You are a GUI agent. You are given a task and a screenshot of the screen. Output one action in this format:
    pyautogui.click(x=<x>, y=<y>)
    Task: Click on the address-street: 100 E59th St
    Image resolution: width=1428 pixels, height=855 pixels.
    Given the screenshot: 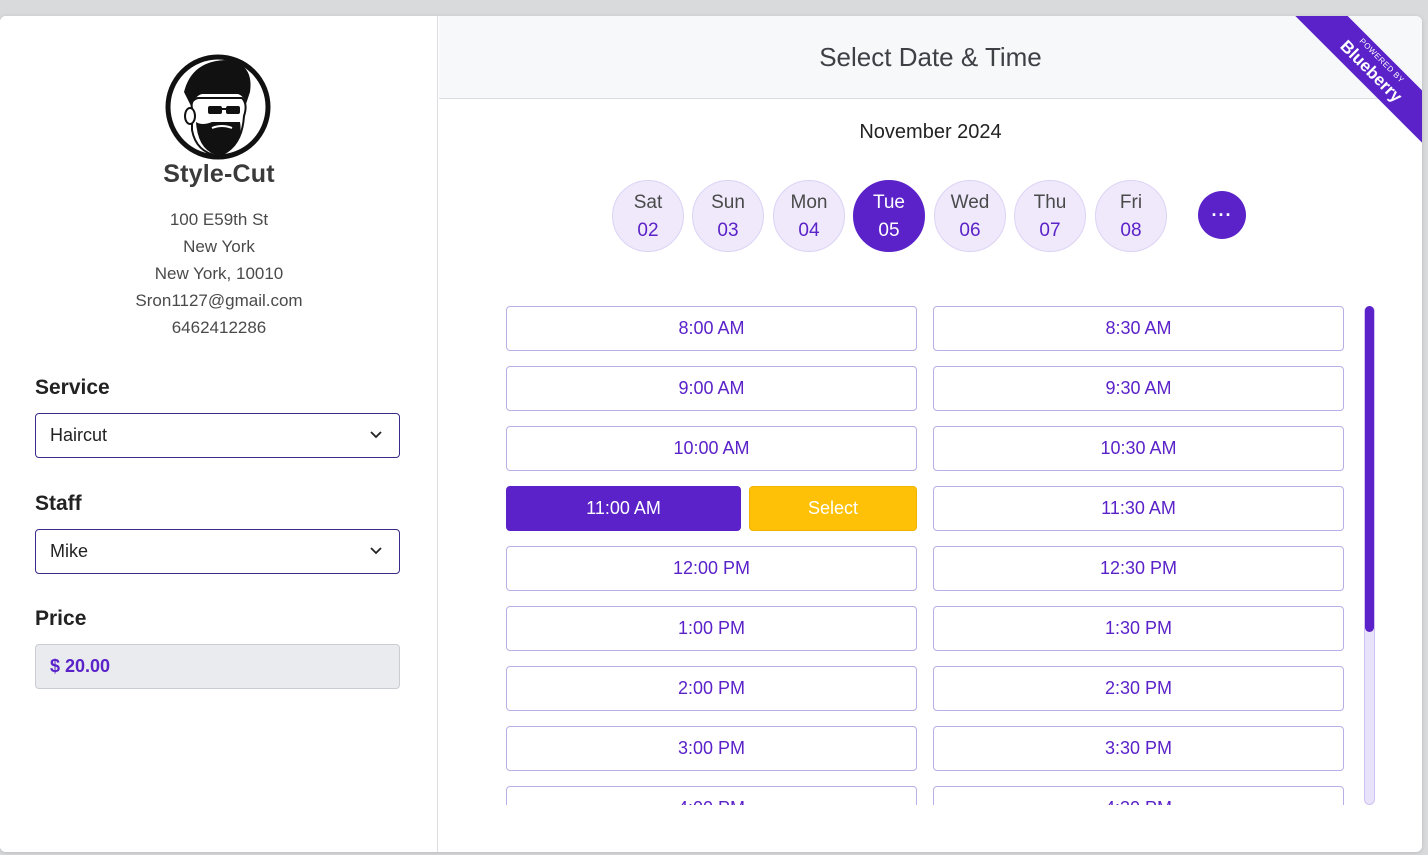 What is the action you would take?
    pyautogui.click(x=219, y=219)
    